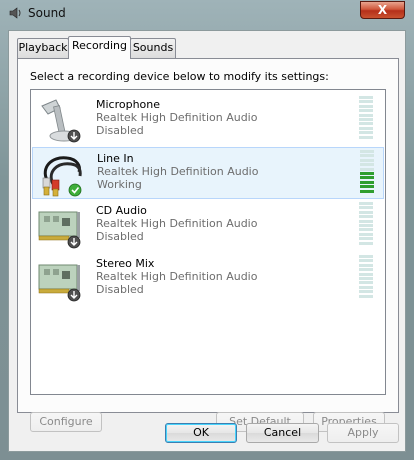 The height and width of the screenshot is (460, 414). I want to click on device-status: Working, so click(119, 184).